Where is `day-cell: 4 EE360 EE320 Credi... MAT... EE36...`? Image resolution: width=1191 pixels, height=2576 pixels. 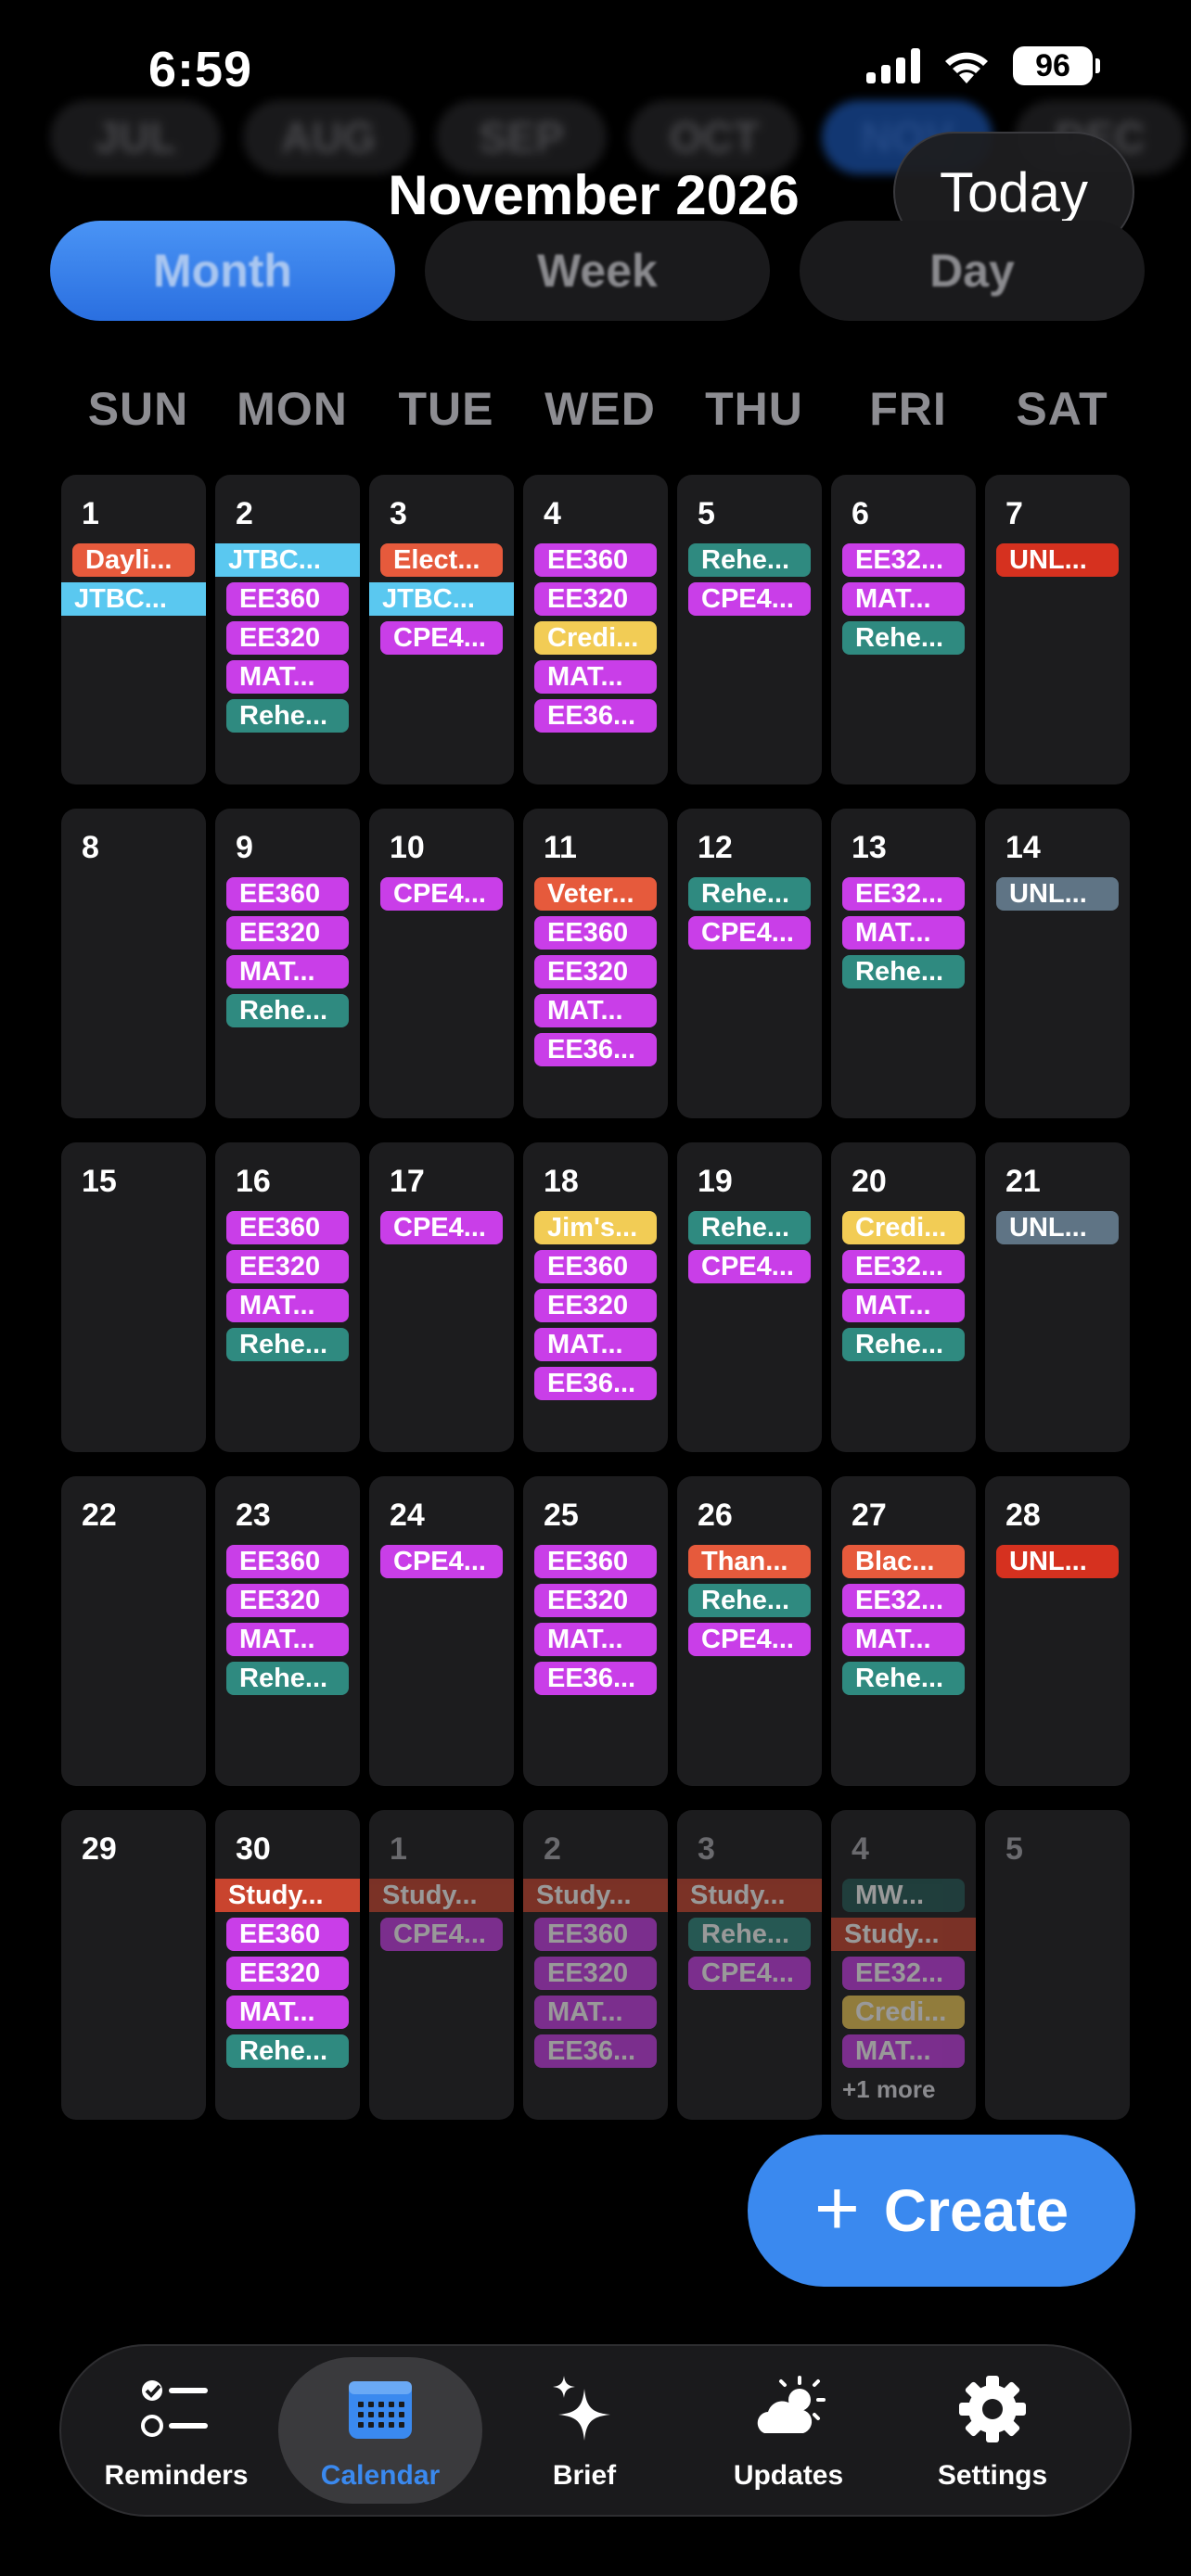
day-cell: 4 EE360 EE320 Credi... MAT... EE36... is located at coordinates (595, 629).